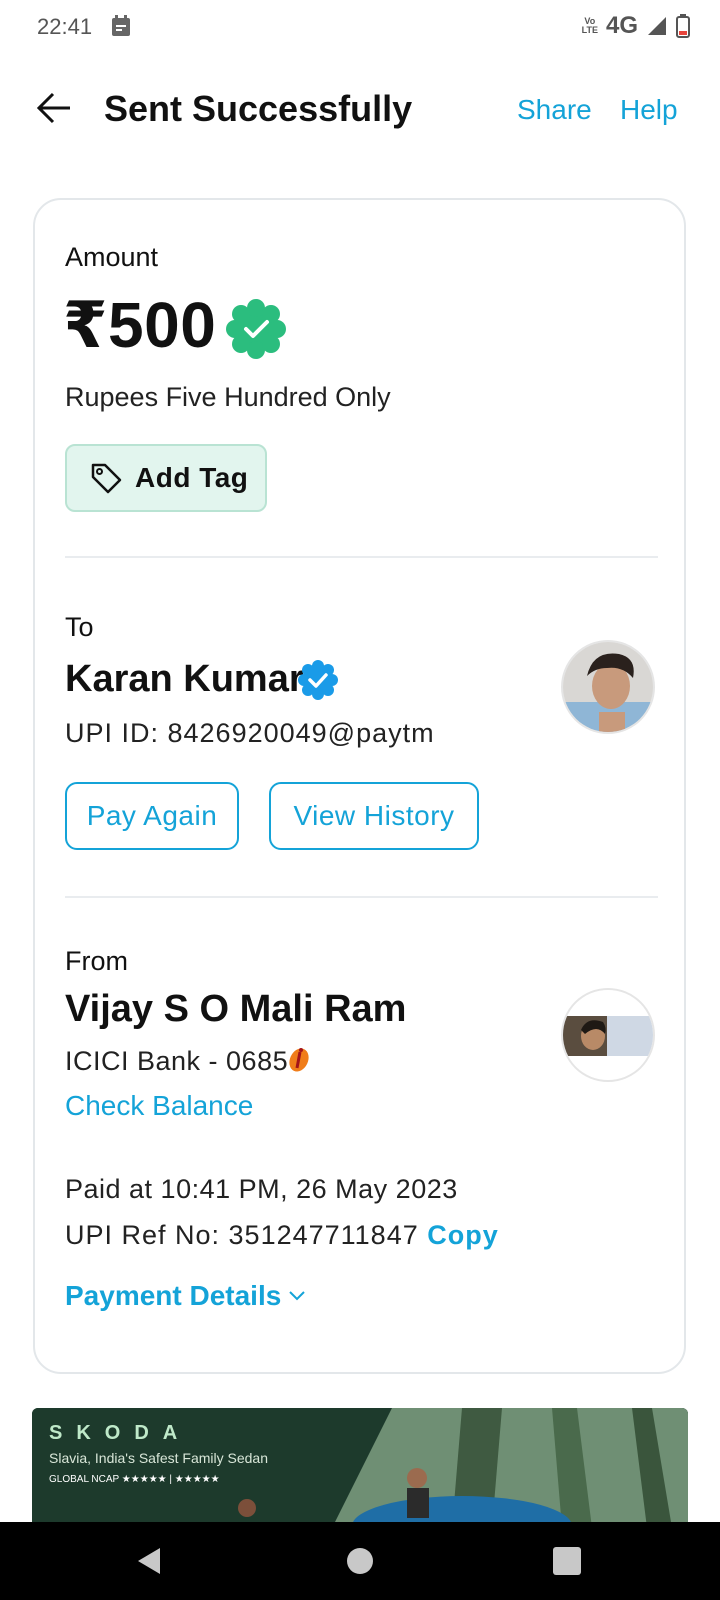 This screenshot has width=720, height=1600. I want to click on nav-home-icon, so click(360, 1561).